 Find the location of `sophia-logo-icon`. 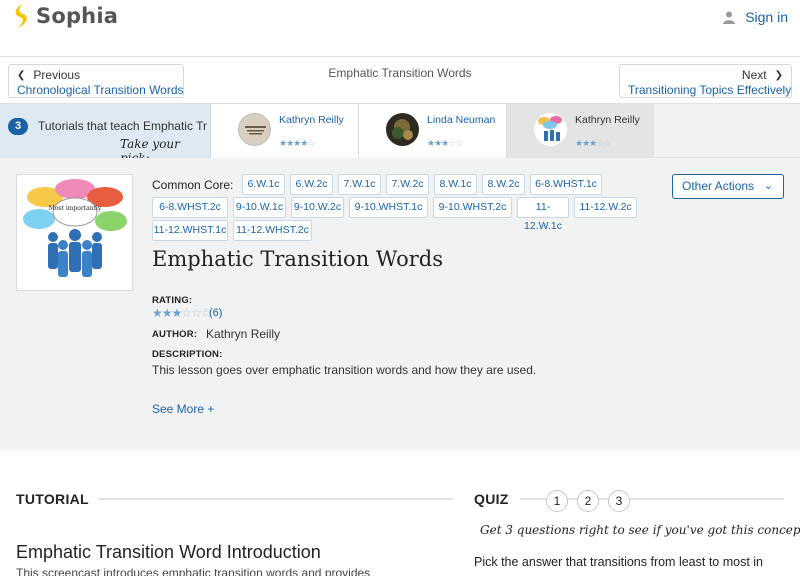

sophia-logo-icon is located at coordinates (21, 16).